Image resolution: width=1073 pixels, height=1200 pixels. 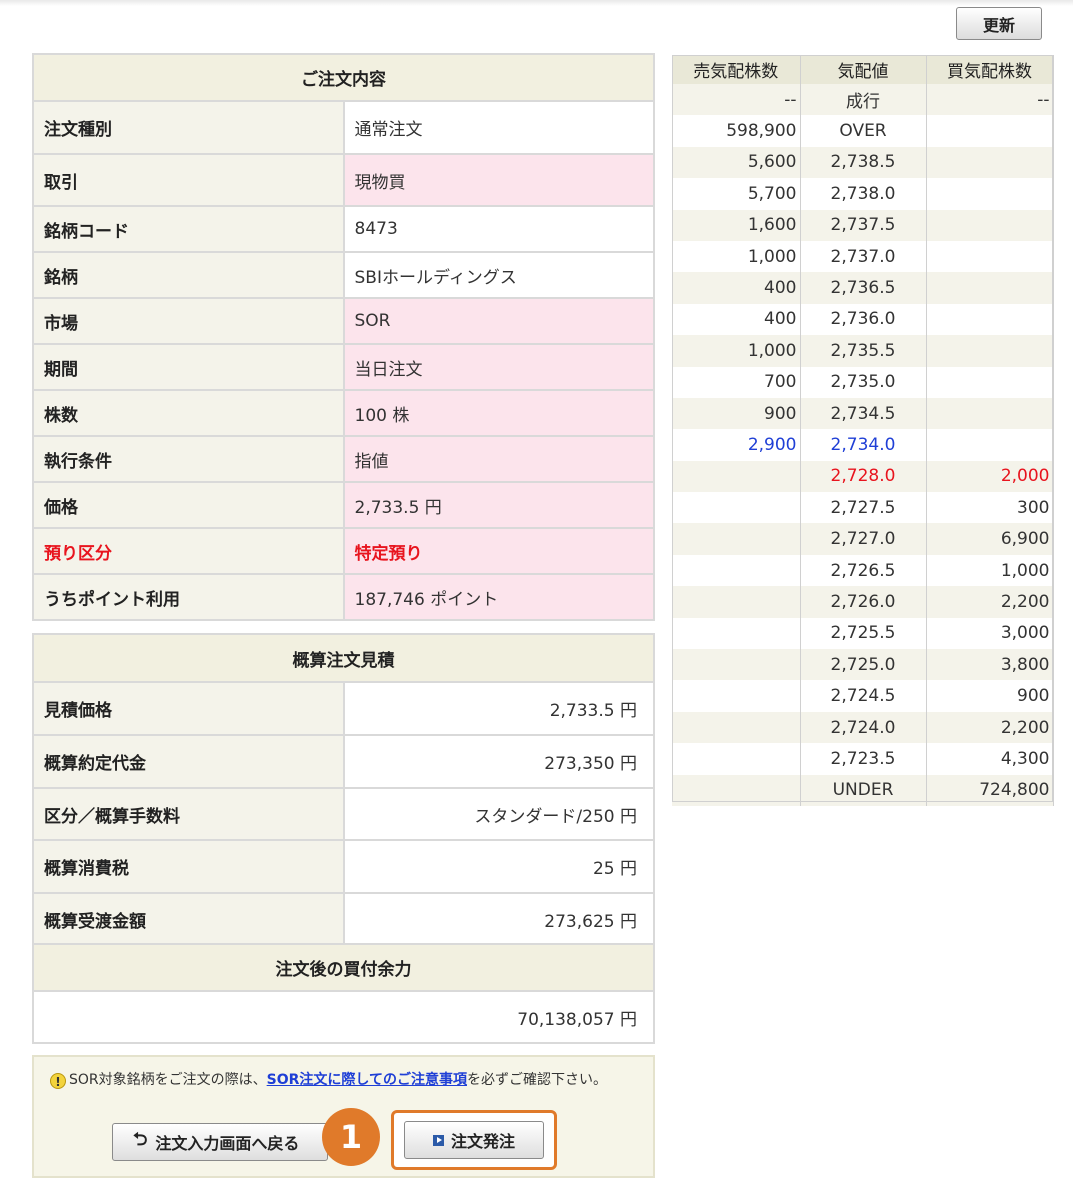 I want to click on order-book-row: 2,725.5 3,000, so click(x=863, y=633).